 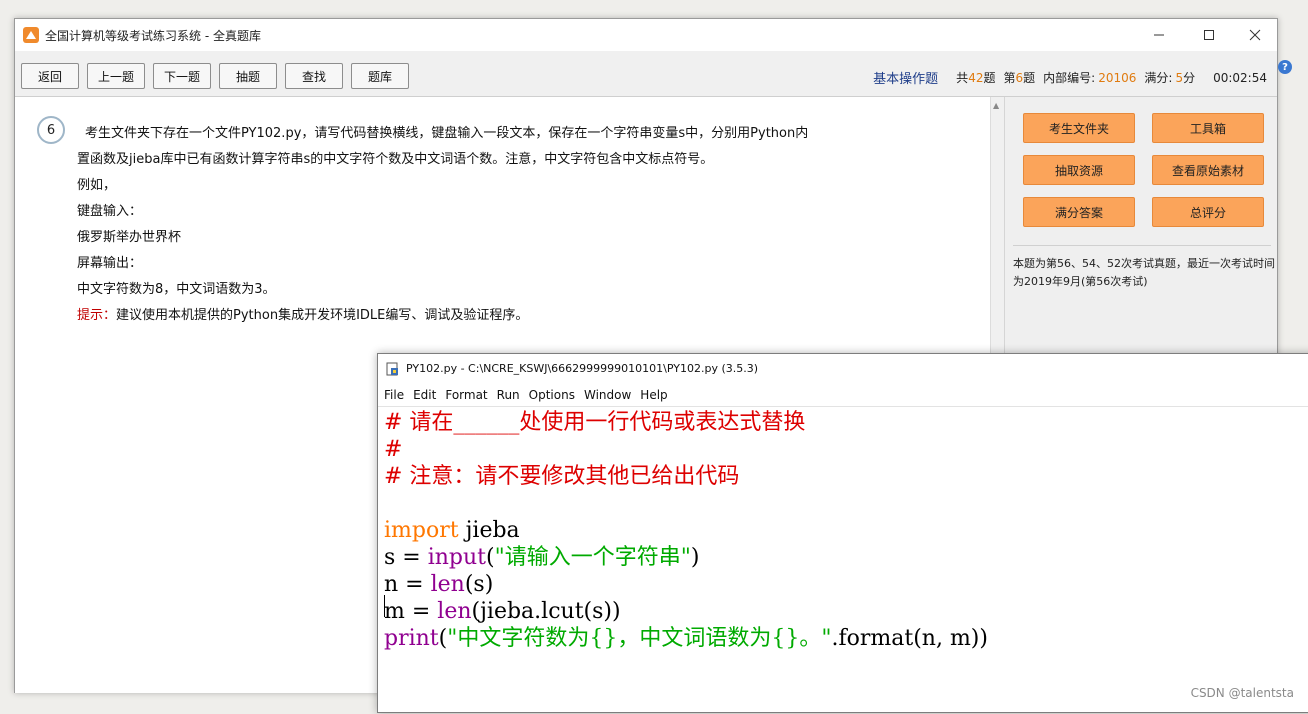 I want to click on question-index: 6, so click(x=1019, y=77).